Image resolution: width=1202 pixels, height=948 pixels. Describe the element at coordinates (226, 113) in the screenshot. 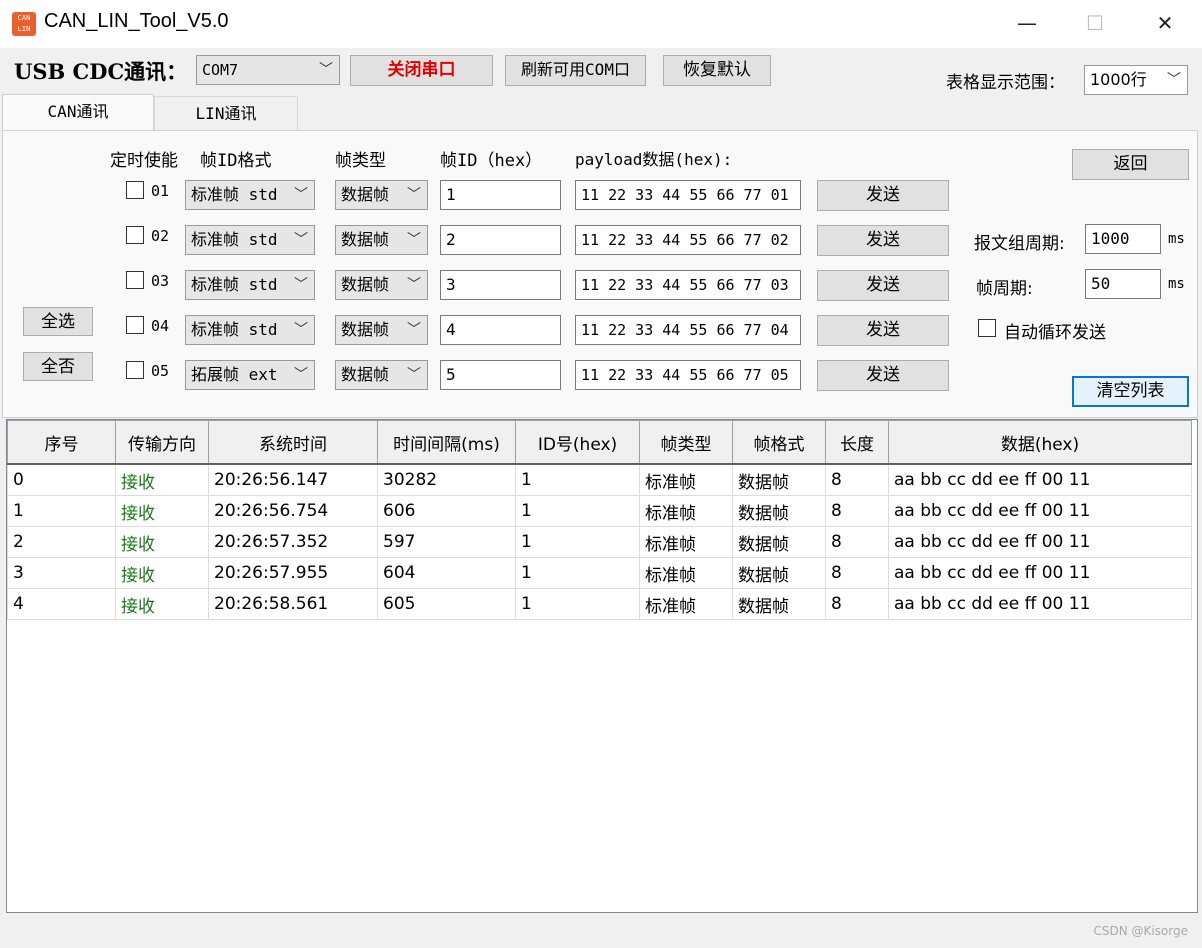

I see `tab-lin: LIN通讯` at that location.